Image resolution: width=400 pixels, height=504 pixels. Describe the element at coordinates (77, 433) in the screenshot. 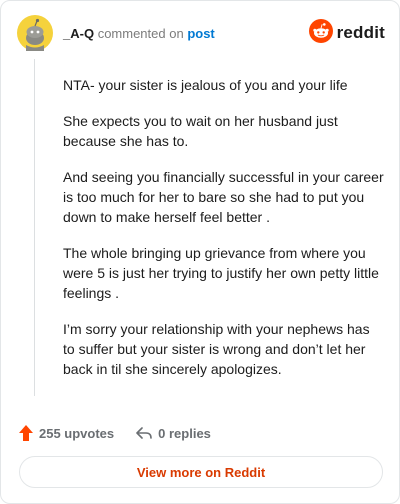

I see `upvotes-label: 255 upvotes` at that location.